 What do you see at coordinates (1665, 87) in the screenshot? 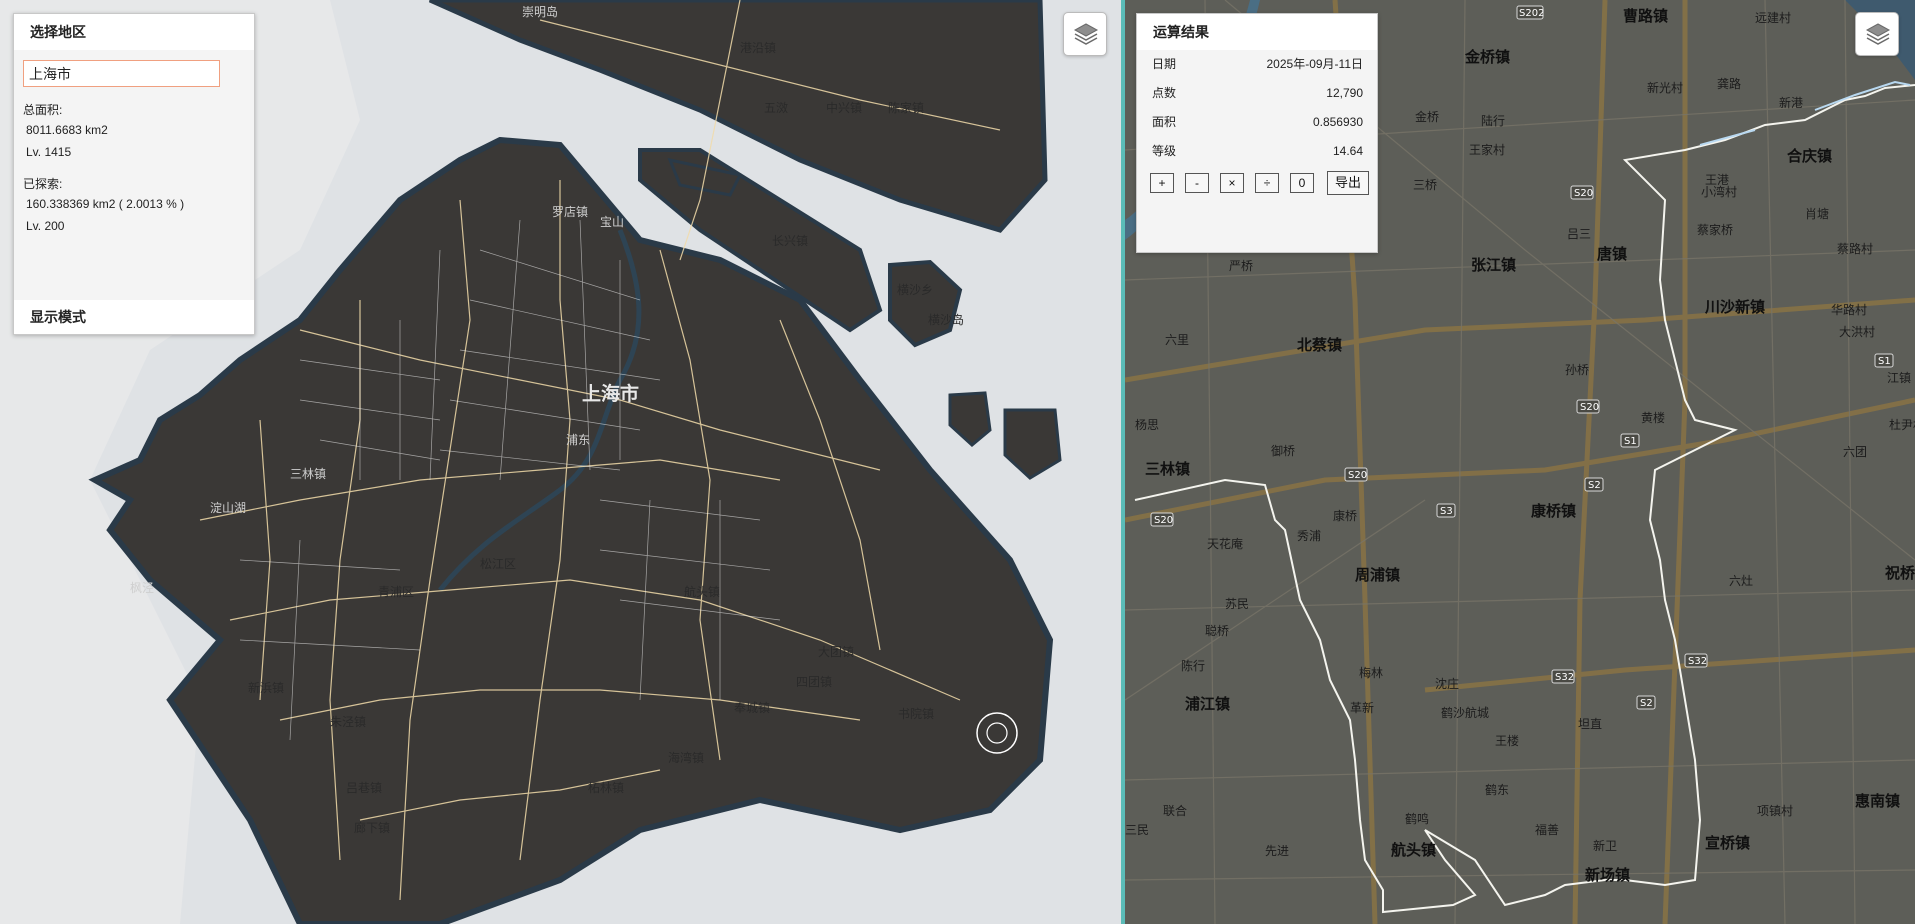
I see `place-1: 新光村` at bounding box center [1665, 87].